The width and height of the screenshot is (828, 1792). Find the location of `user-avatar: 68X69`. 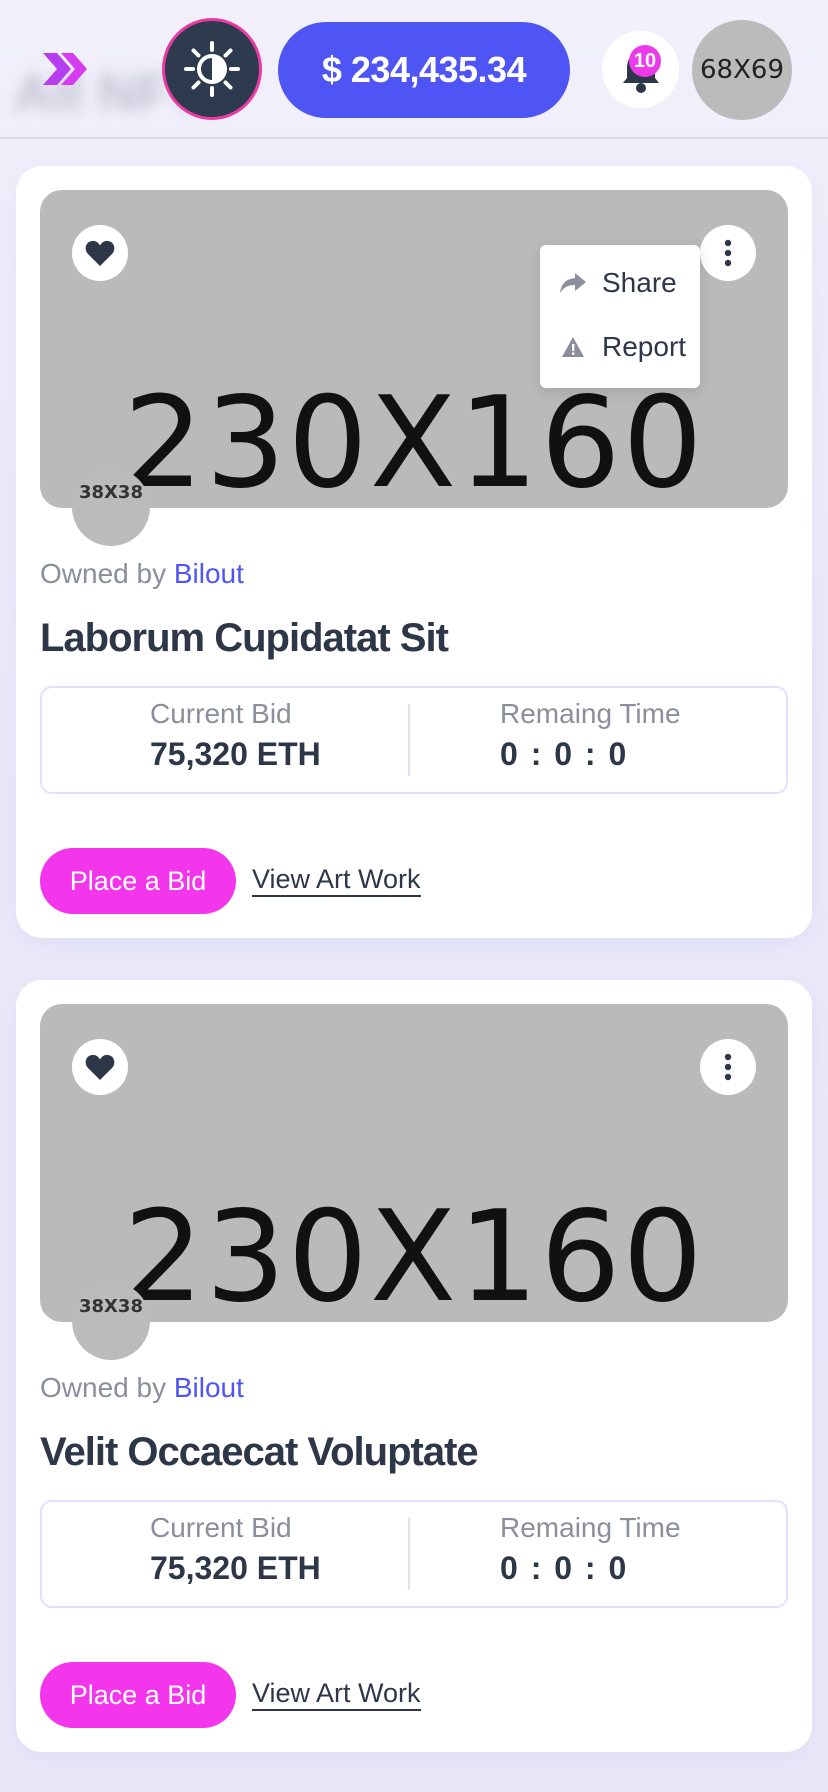

user-avatar: 68X69 is located at coordinates (742, 70).